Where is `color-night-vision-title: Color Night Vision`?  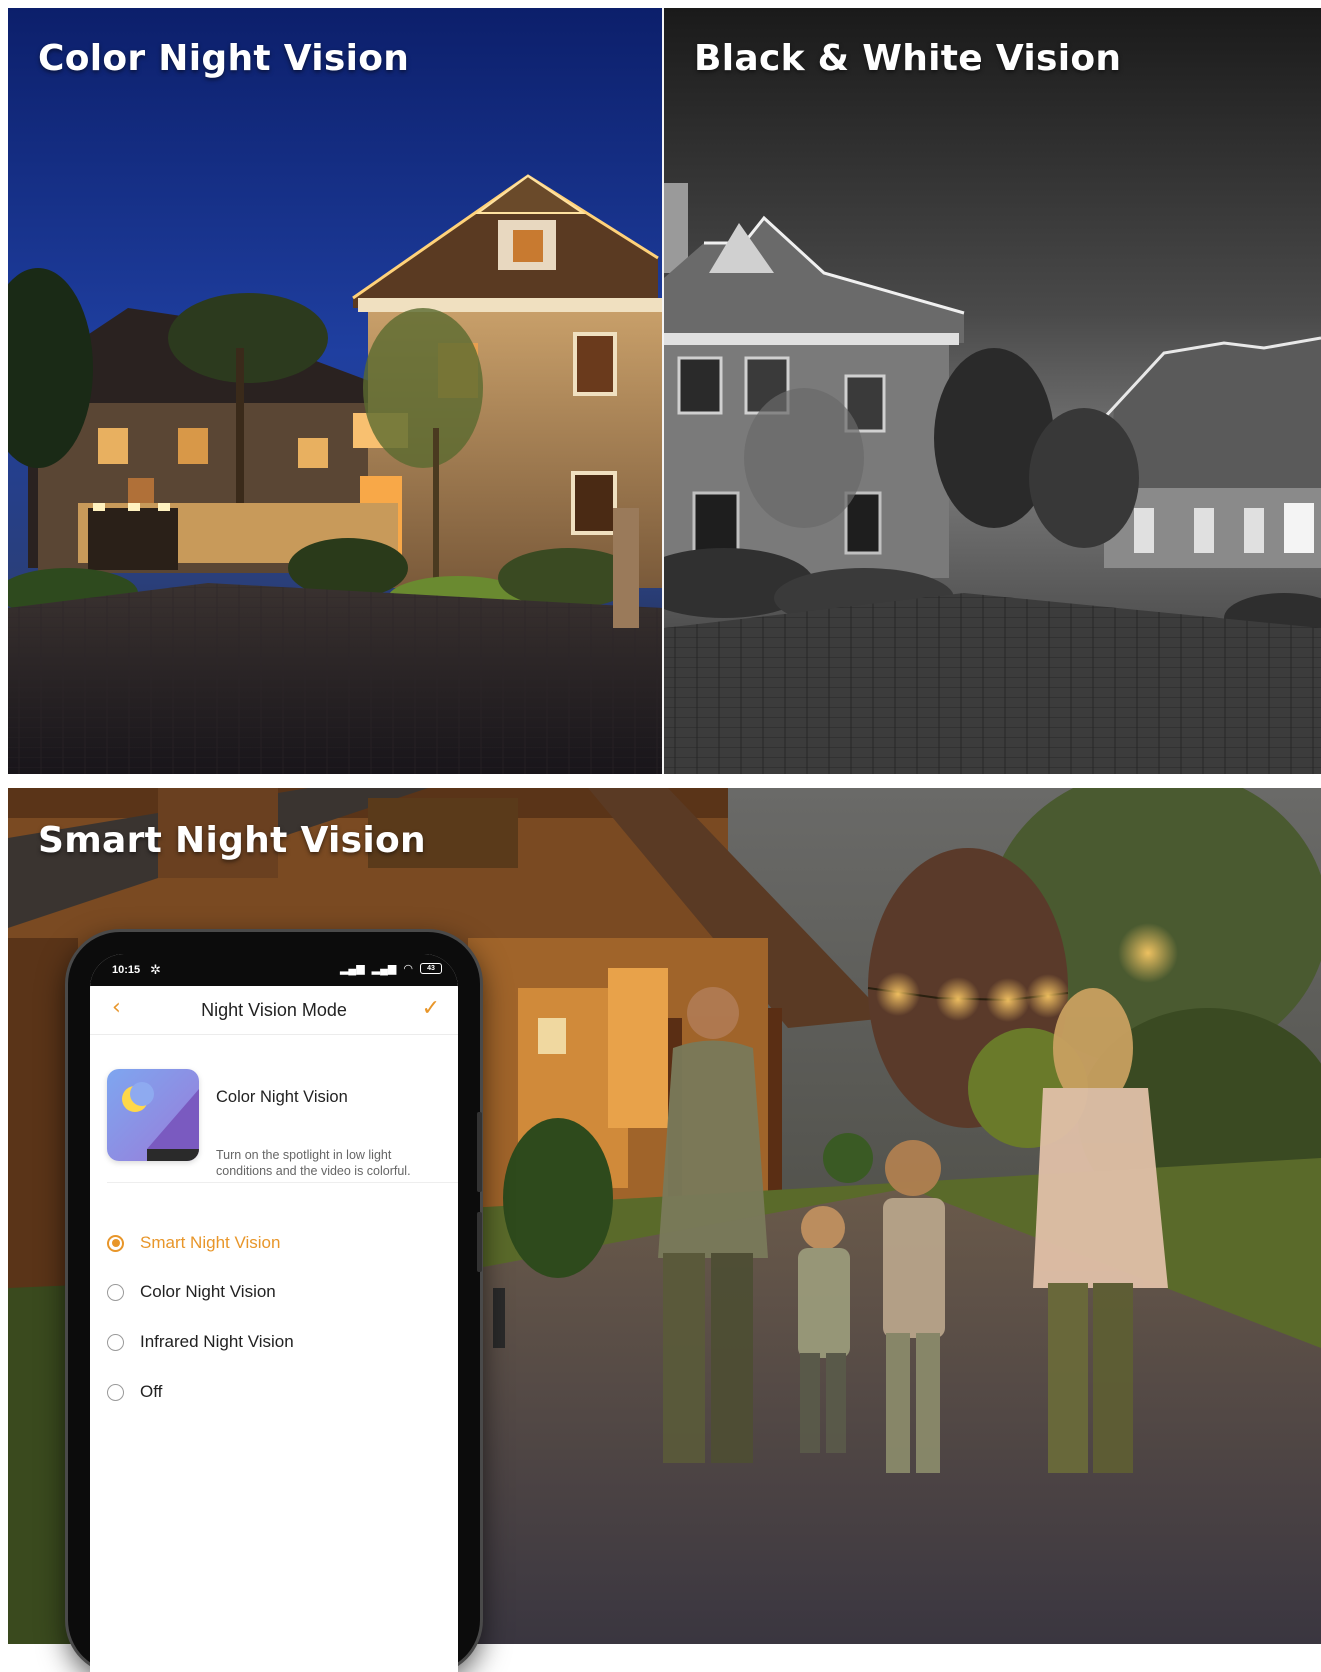 color-night-vision-title: Color Night Vision is located at coordinates (224, 58).